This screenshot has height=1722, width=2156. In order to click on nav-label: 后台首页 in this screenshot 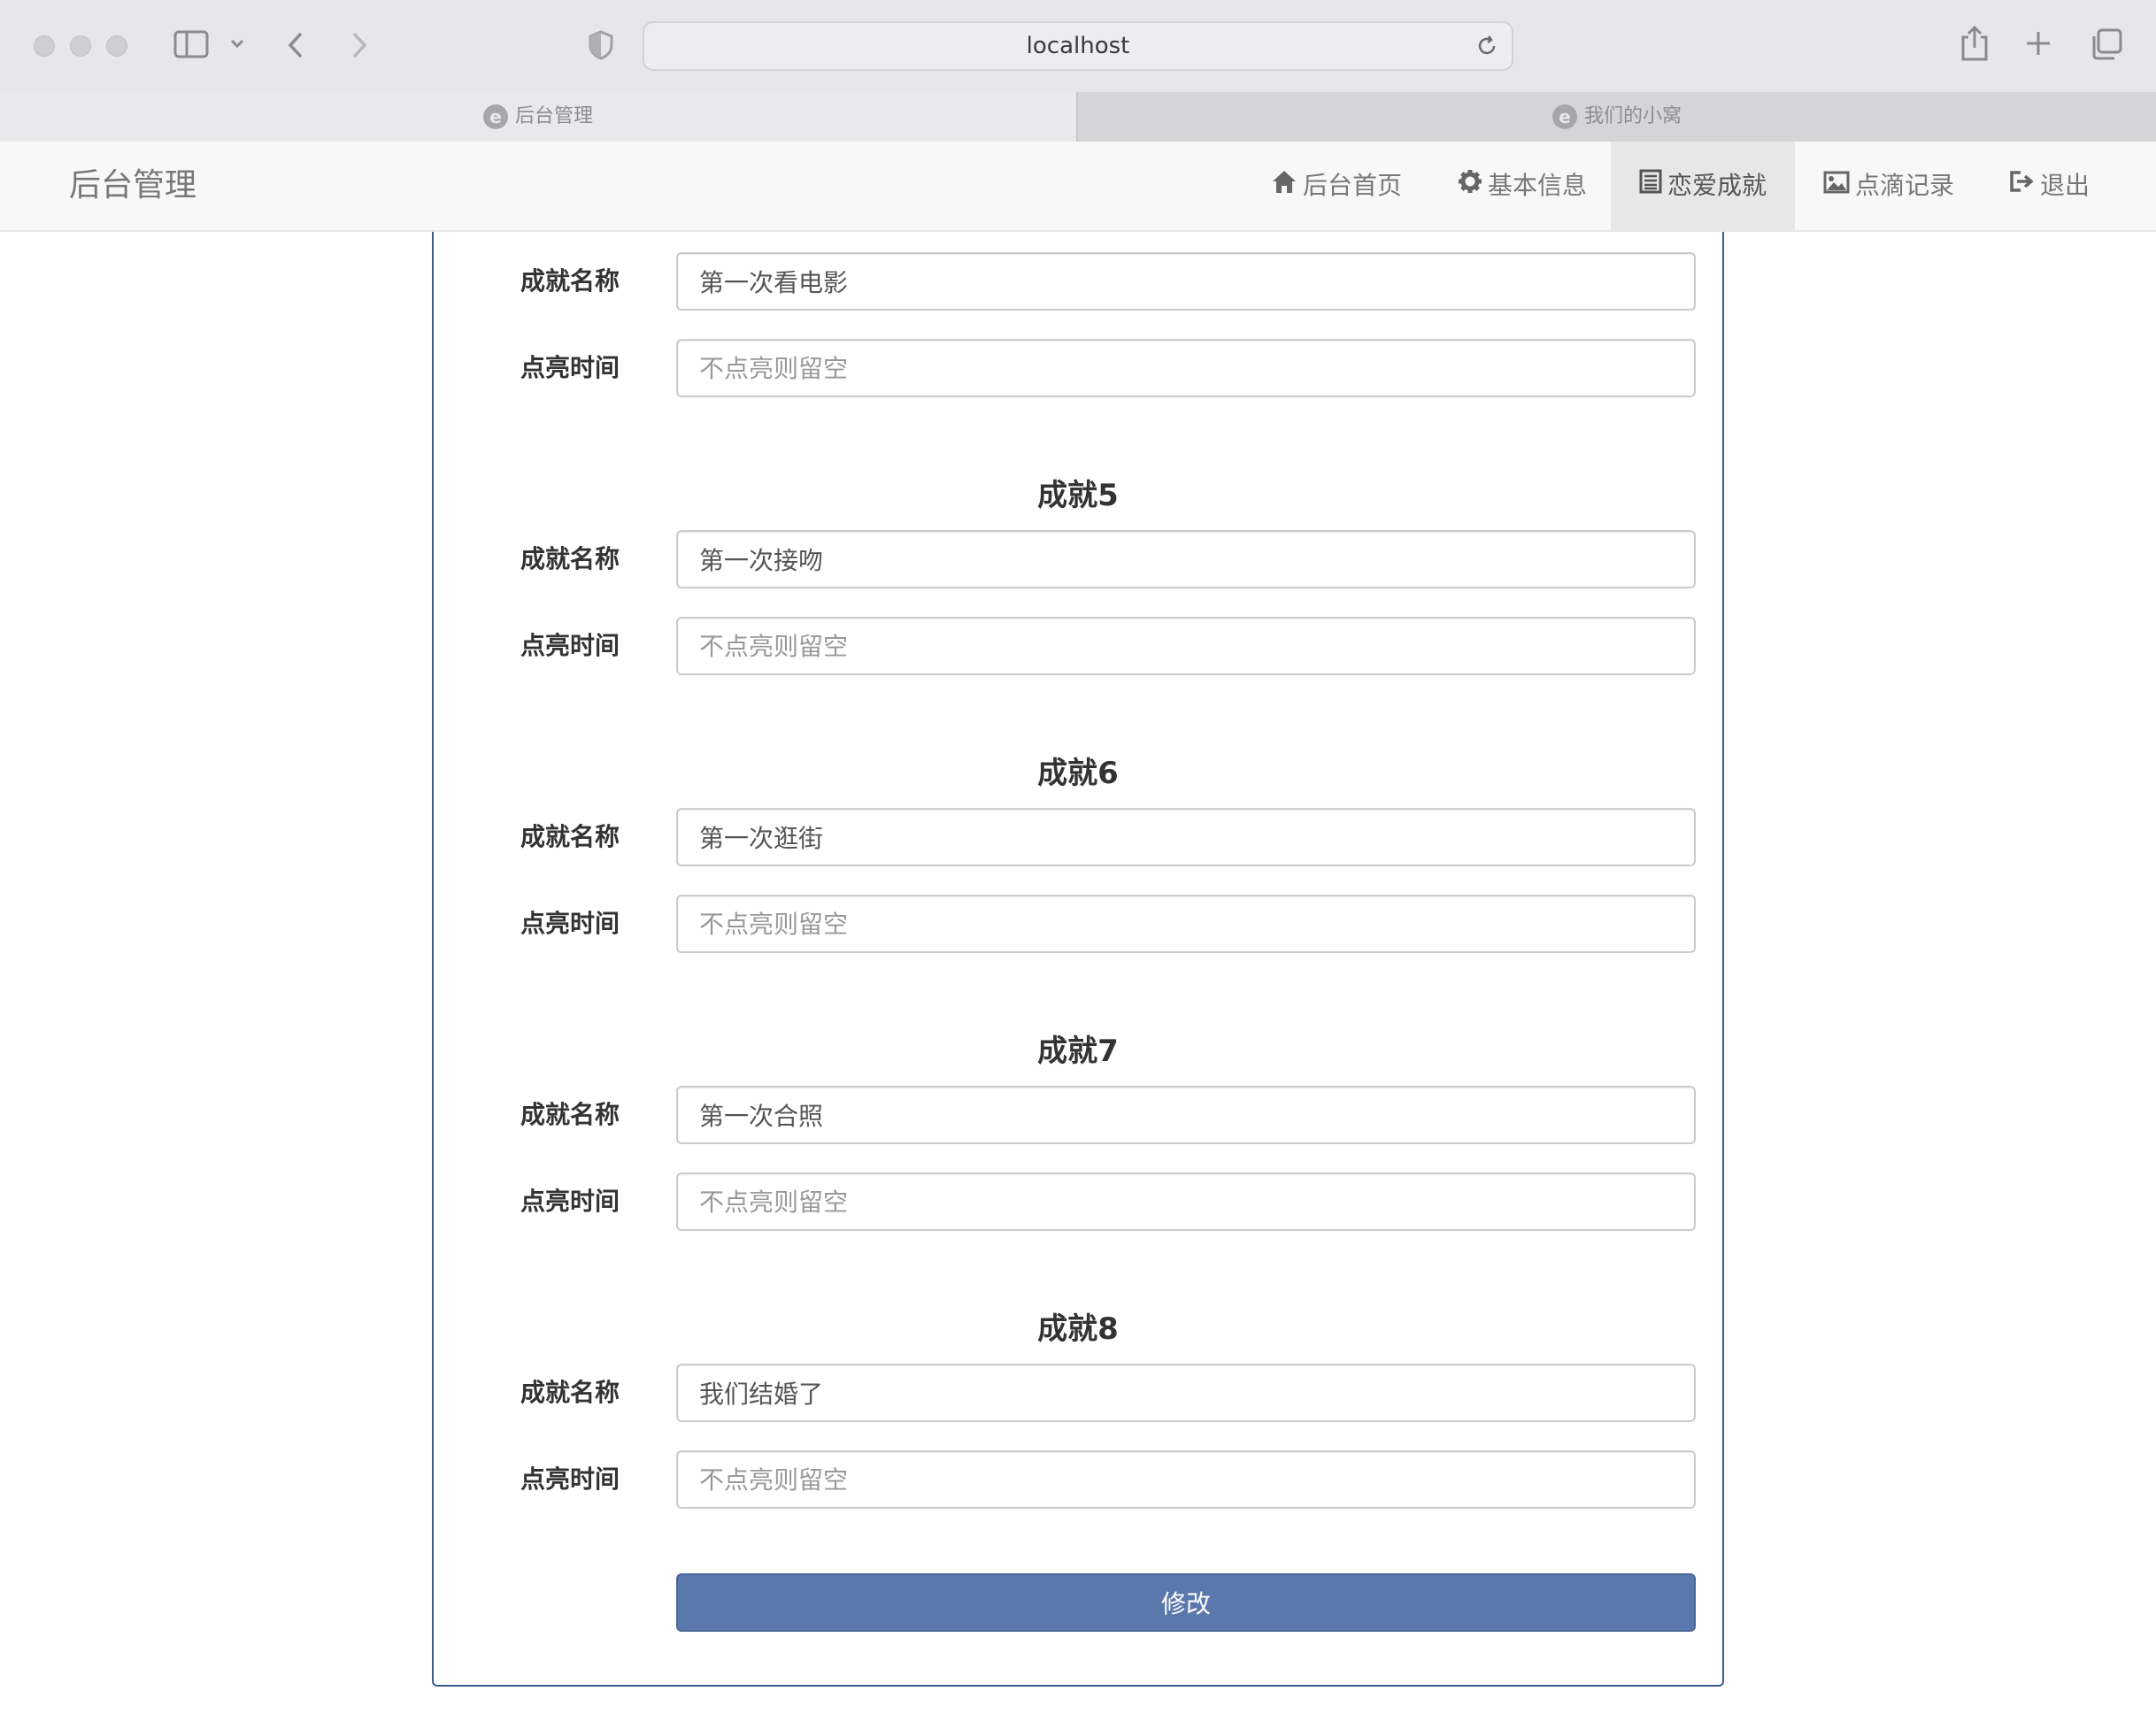, I will do `click(1352, 185)`.